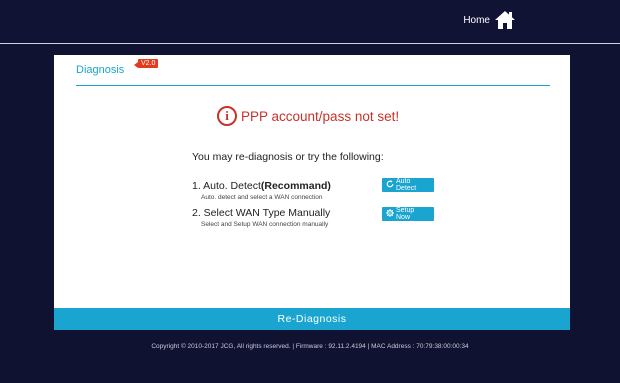  Describe the element at coordinates (262, 197) in the screenshot. I see `option-description: Auto. detect and select a WAN connection` at that location.